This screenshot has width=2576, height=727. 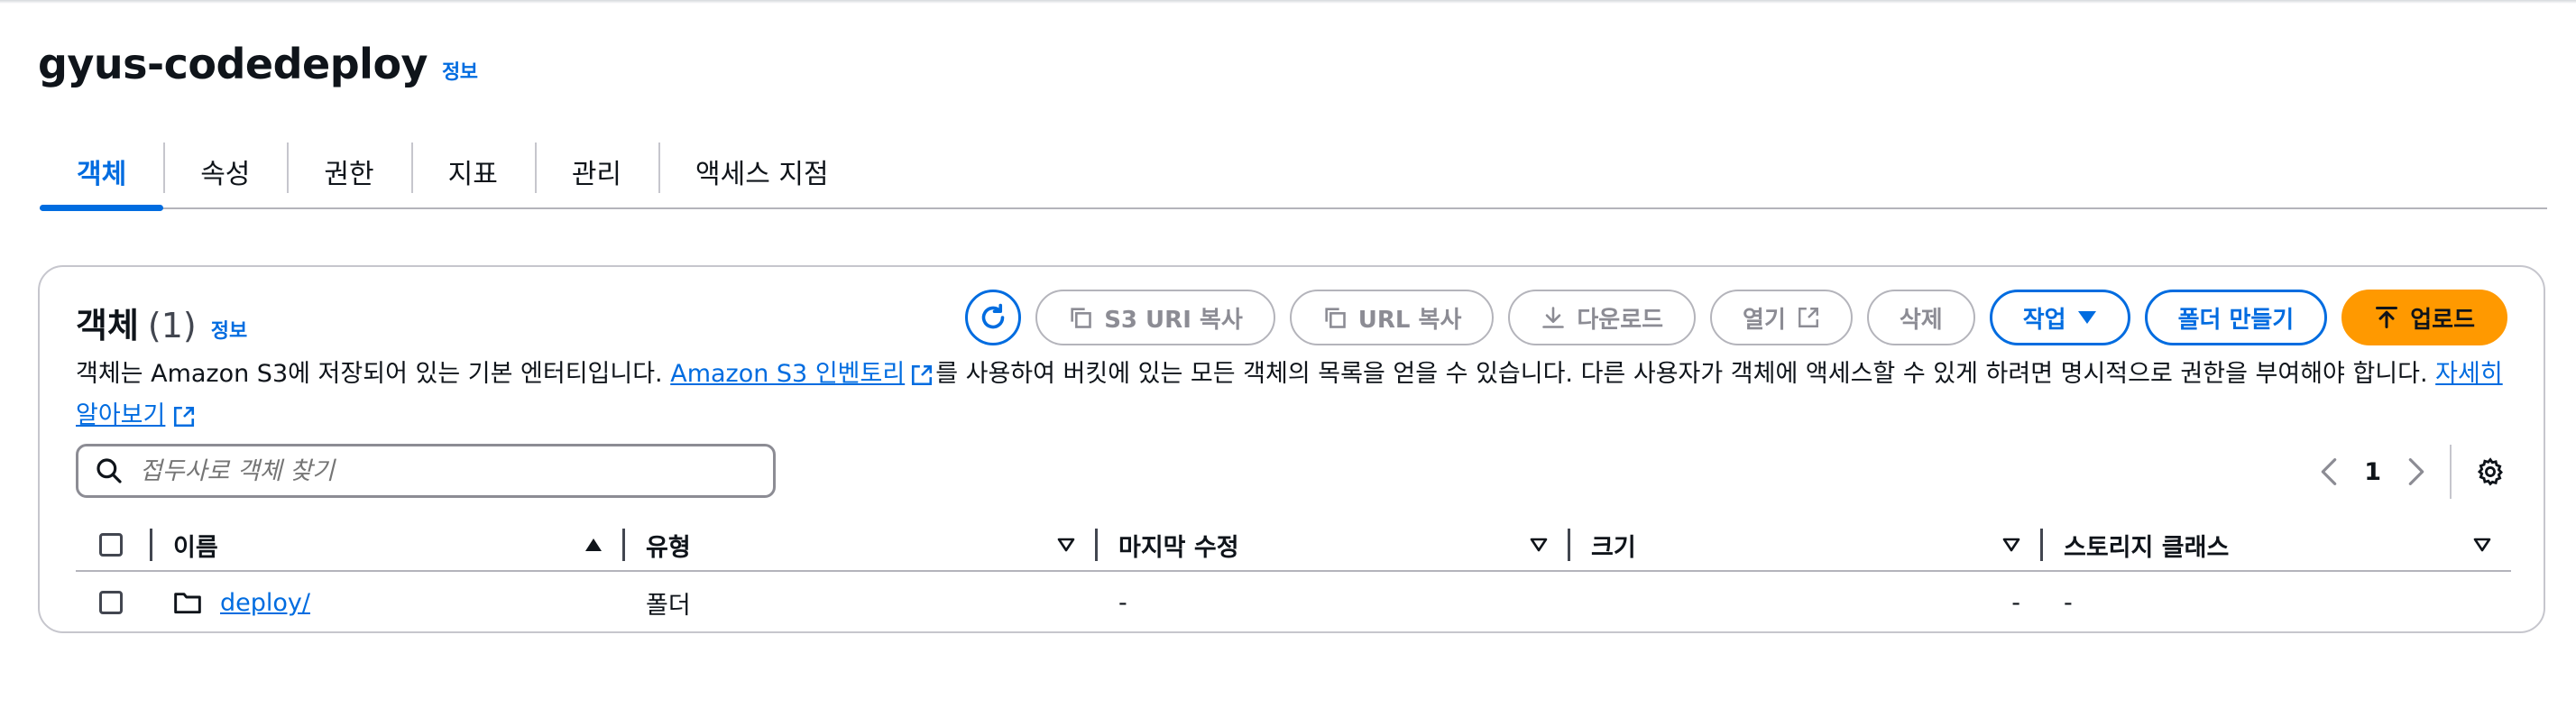 I want to click on select-all-cell, so click(x=113, y=545).